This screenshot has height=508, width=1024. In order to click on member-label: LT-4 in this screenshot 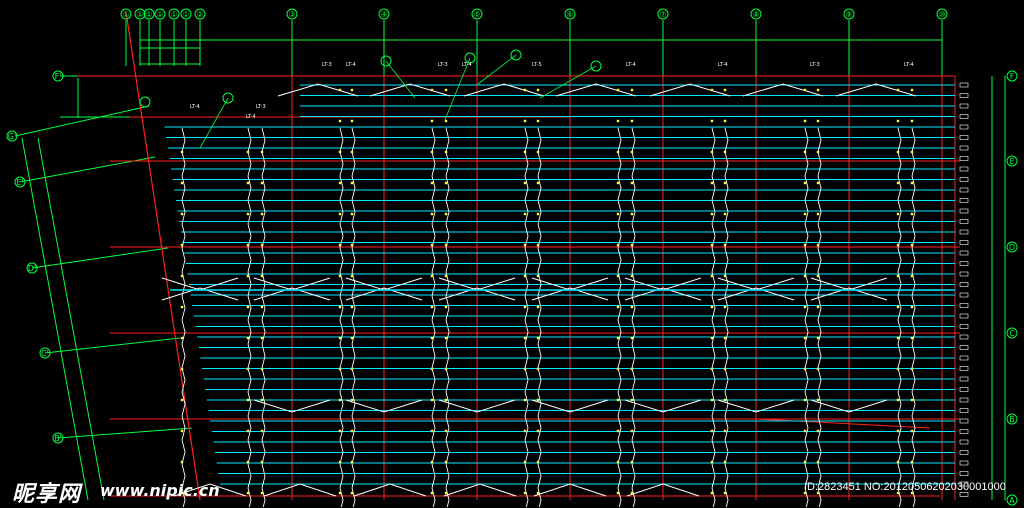, I will do `click(467, 65)`.